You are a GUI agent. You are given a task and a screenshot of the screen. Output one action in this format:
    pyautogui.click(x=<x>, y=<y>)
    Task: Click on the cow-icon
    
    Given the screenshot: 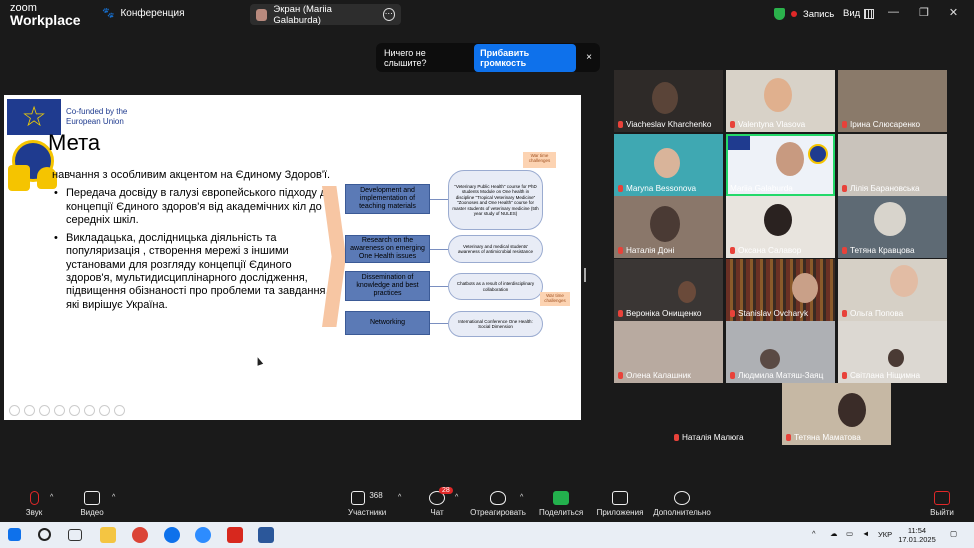 What is the action you would take?
    pyautogui.click(x=19, y=178)
    